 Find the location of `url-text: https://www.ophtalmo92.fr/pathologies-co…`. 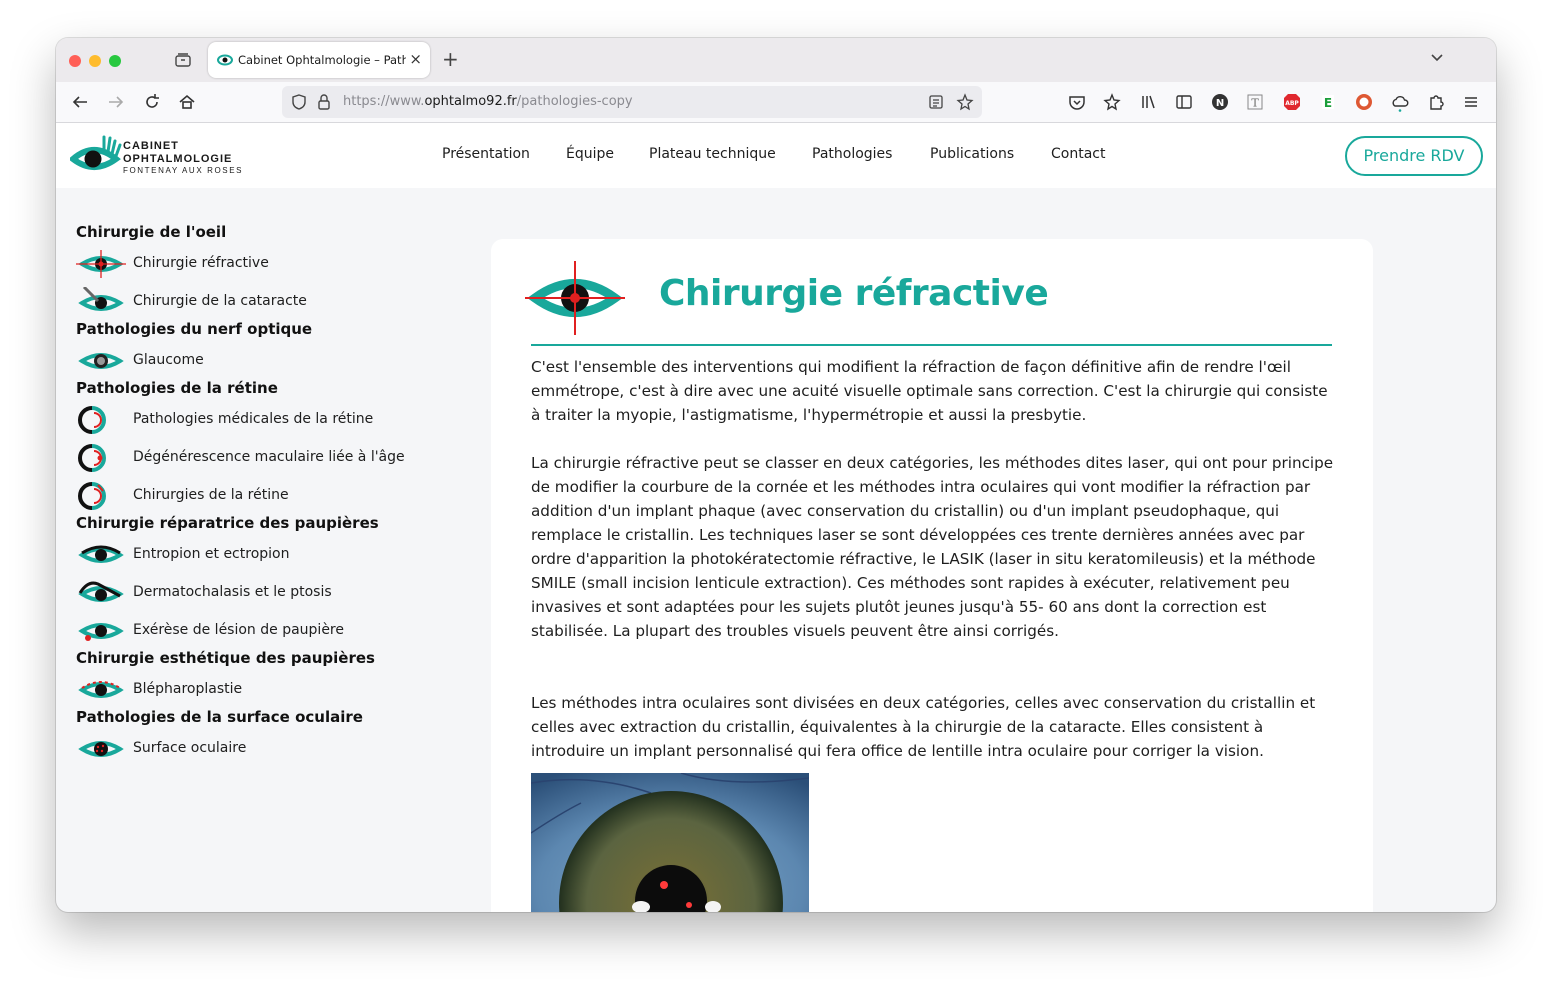

url-text: https://www.ophtalmo92.fr/pathologies-co… is located at coordinates (488, 101).